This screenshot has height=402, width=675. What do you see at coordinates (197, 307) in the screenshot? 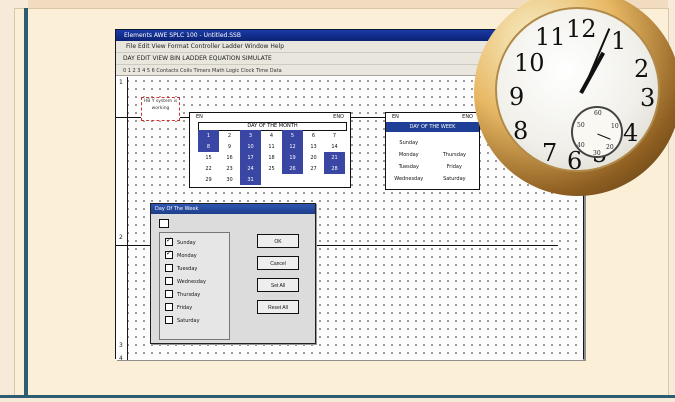
I see `weekday-option: Friday` at bounding box center [197, 307].